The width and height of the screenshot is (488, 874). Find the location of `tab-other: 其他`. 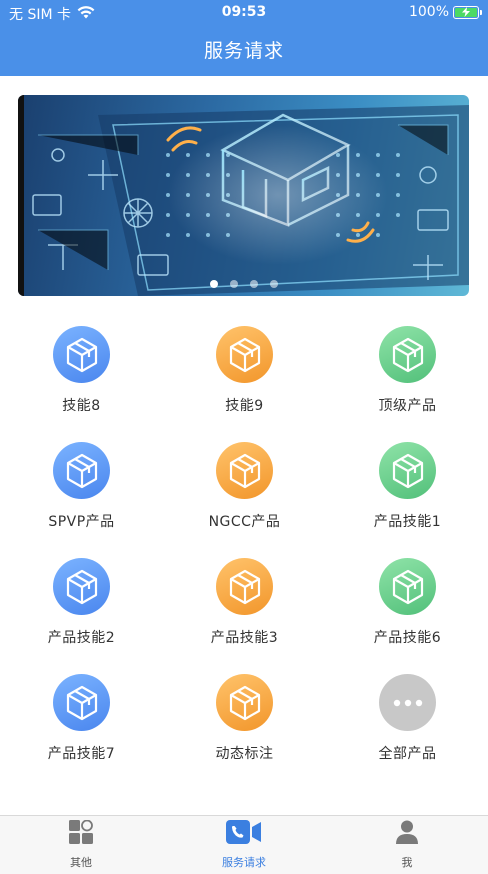

tab-other: 其他 is located at coordinates (81, 845).